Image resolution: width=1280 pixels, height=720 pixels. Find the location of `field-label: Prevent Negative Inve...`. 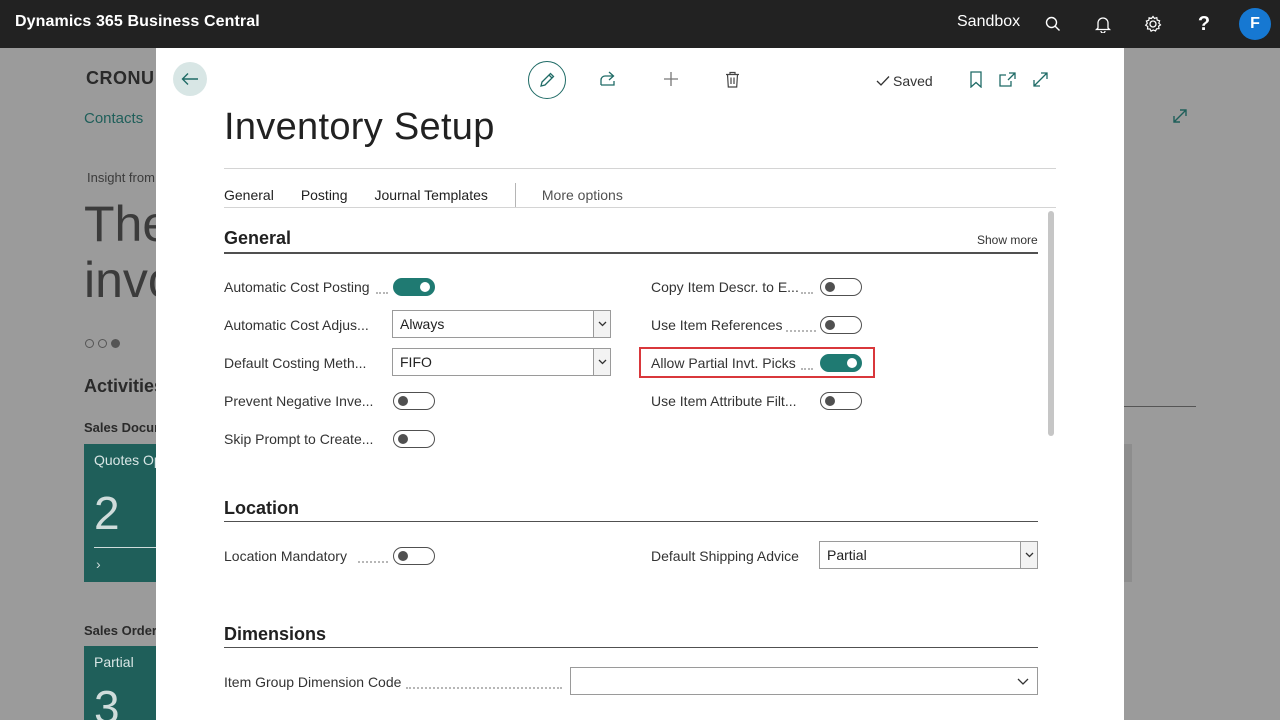

field-label: Prevent Negative Inve... is located at coordinates (299, 401).